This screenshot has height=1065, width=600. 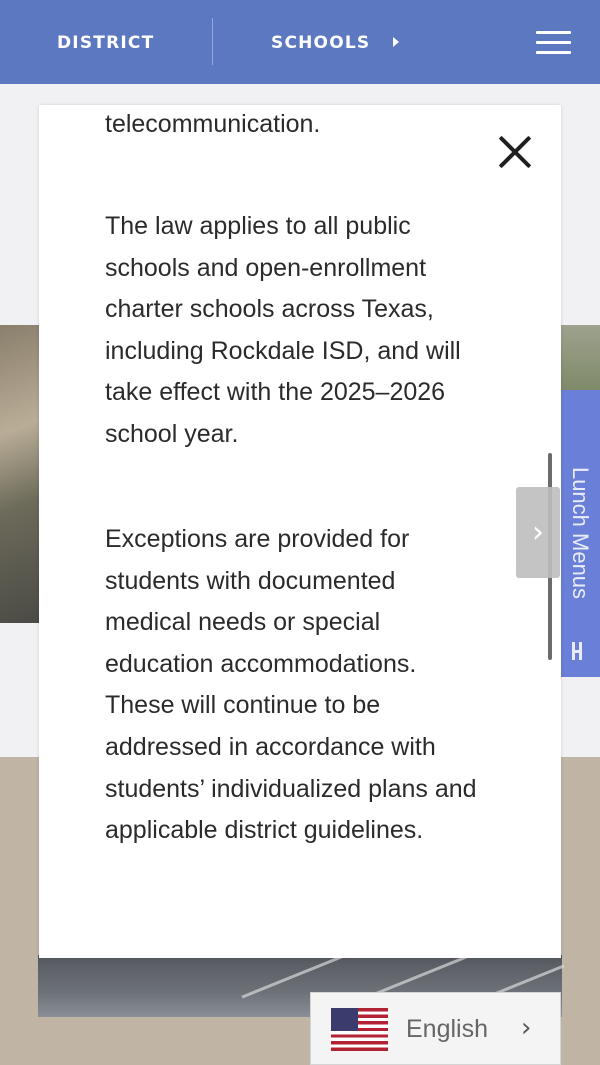 What do you see at coordinates (105, 43) in the screenshot?
I see `nav-district-link: DISTRICT` at bounding box center [105, 43].